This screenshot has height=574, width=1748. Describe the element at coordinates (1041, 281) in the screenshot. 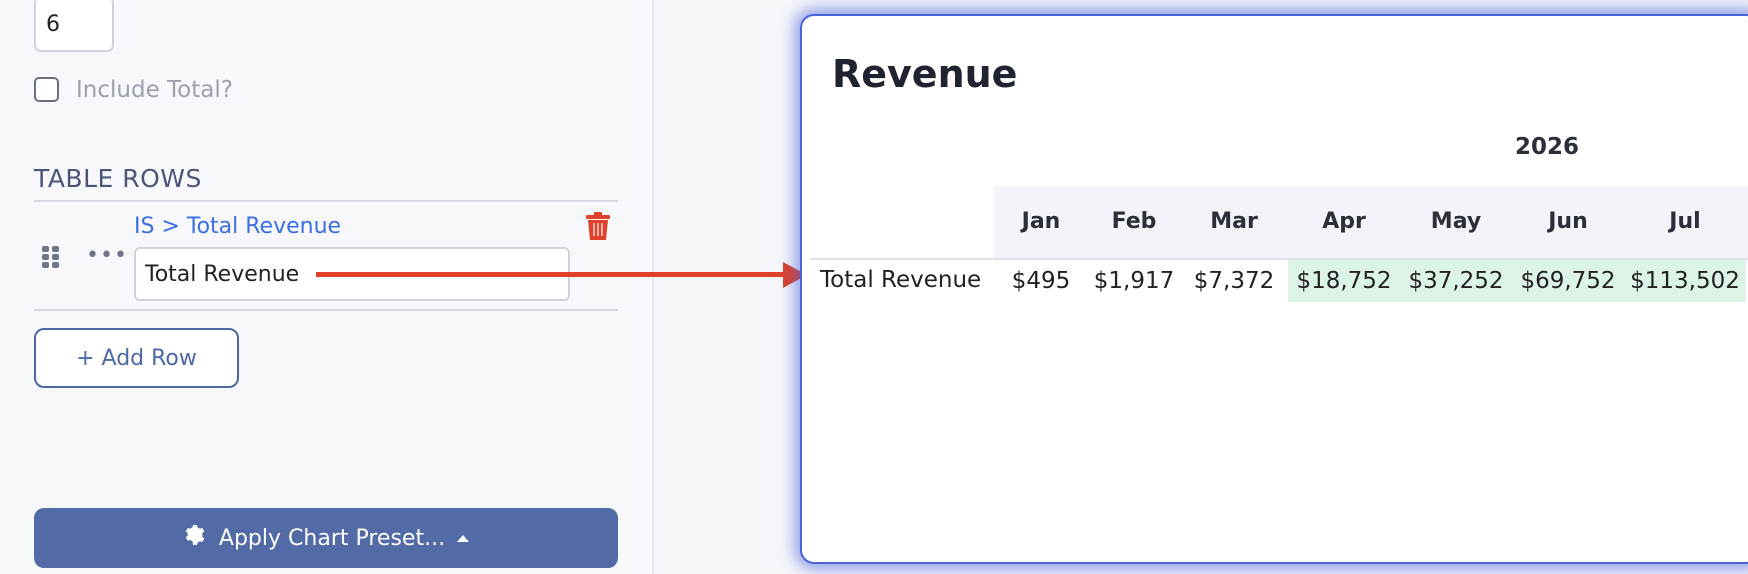

I see `table-cell: $495` at that location.